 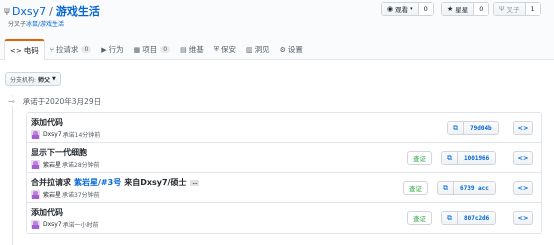 I want to click on commit-message-link: 显示下一代细胞, so click(x=59, y=152).